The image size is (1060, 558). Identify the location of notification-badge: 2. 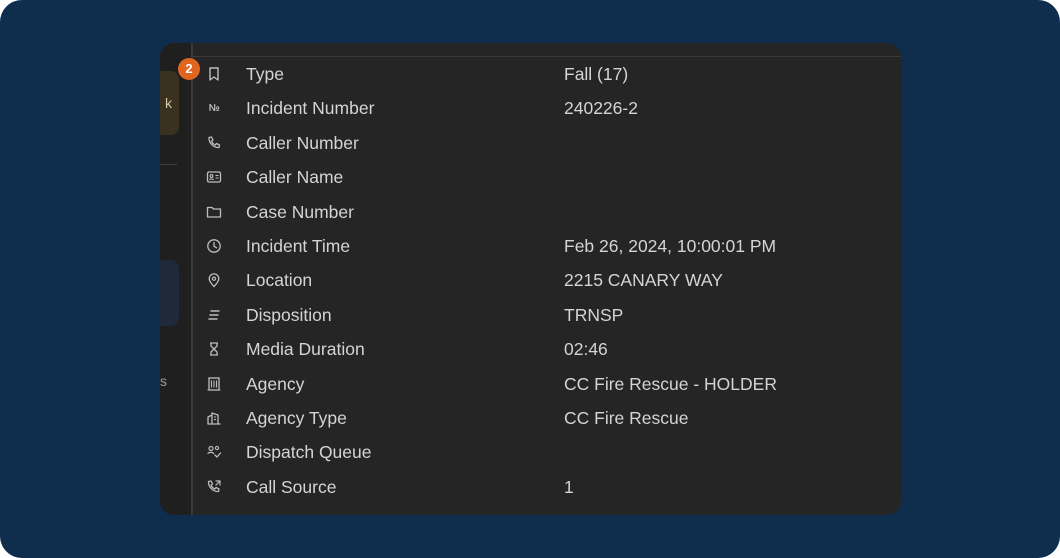
(189, 69).